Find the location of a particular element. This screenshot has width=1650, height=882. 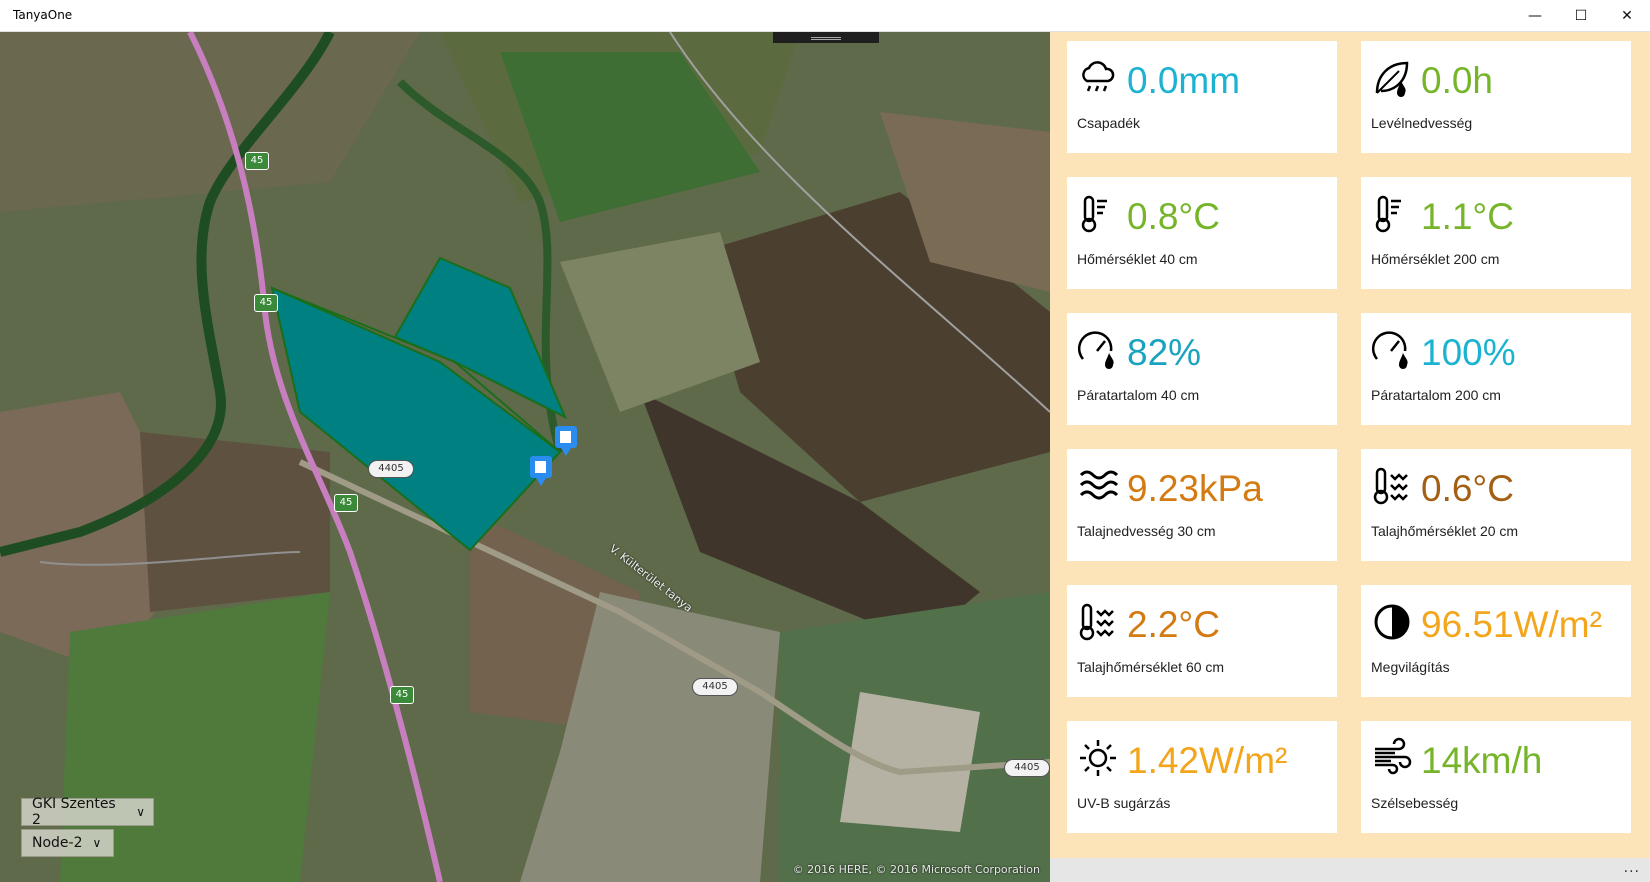

sensor-label: Hőmérséklet 40 cm is located at coordinates (1137, 259).